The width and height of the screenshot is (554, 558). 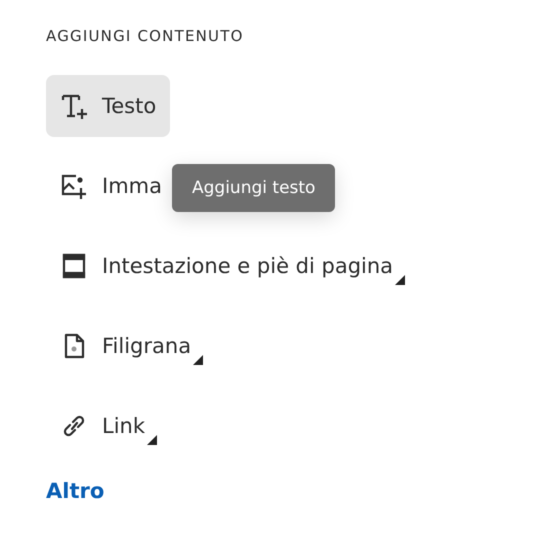 I want to click on tooltip: Aggiungi testo, so click(x=254, y=188).